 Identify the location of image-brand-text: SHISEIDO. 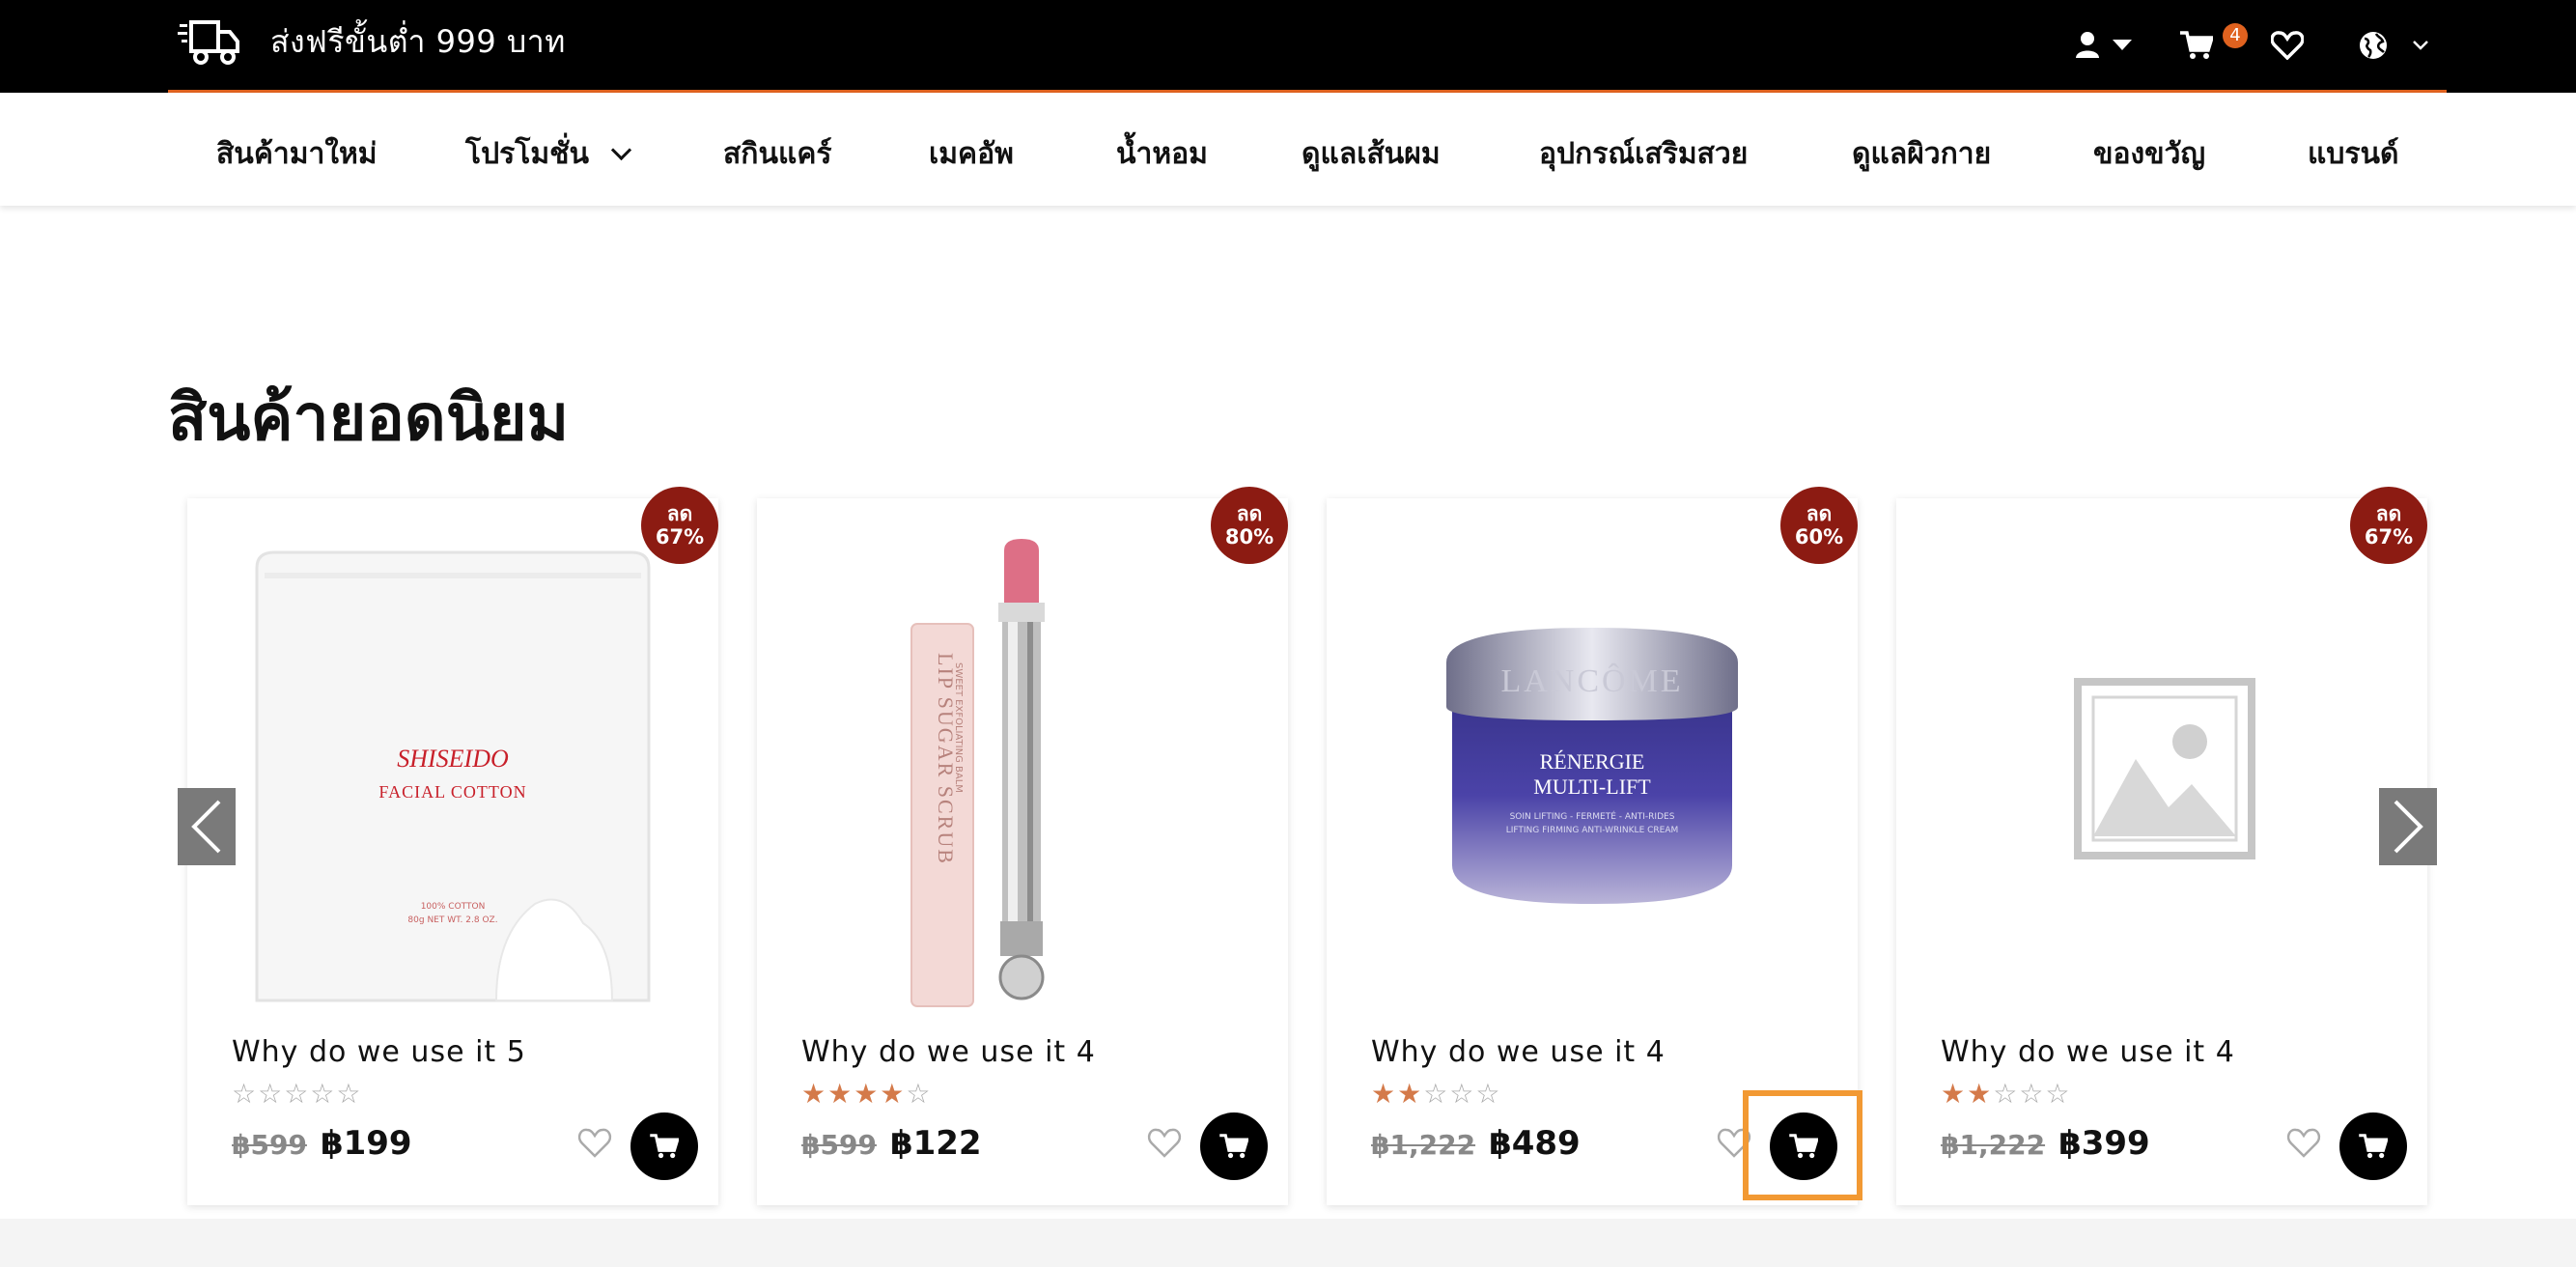
(453, 759).